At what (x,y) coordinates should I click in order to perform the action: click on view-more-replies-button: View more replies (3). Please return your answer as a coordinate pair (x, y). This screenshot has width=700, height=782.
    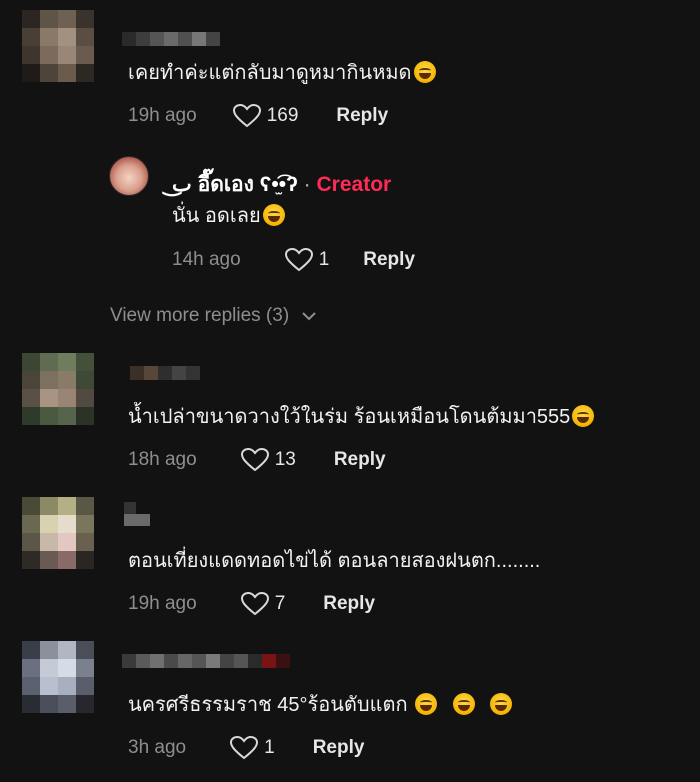
    Looking at the image, I should click on (213, 316).